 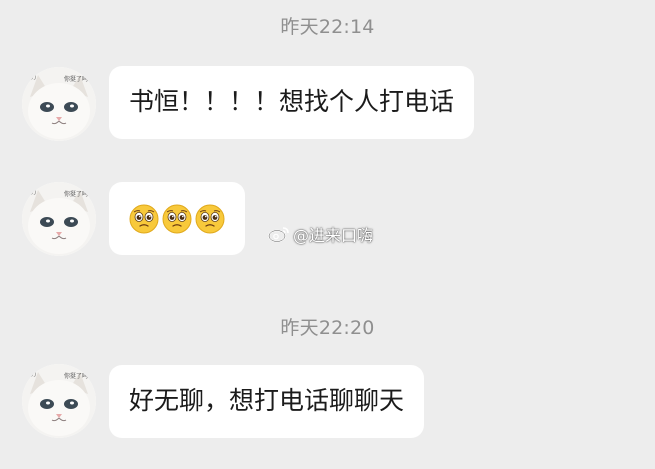 I want to click on emoji-row, so click(x=177, y=219).